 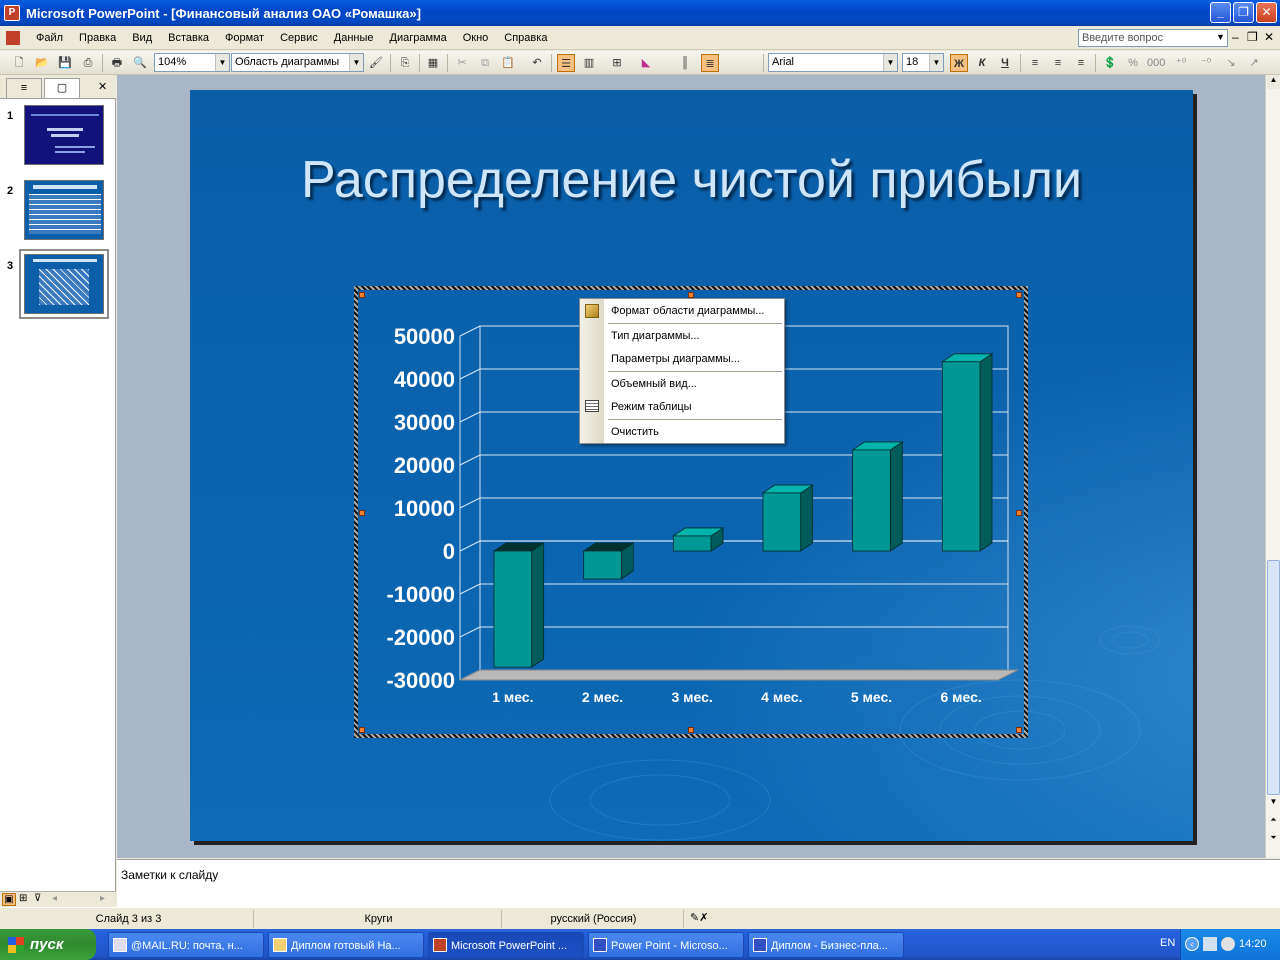 I want to click on help-question-input: Введите вопрос, so click(x=1153, y=38).